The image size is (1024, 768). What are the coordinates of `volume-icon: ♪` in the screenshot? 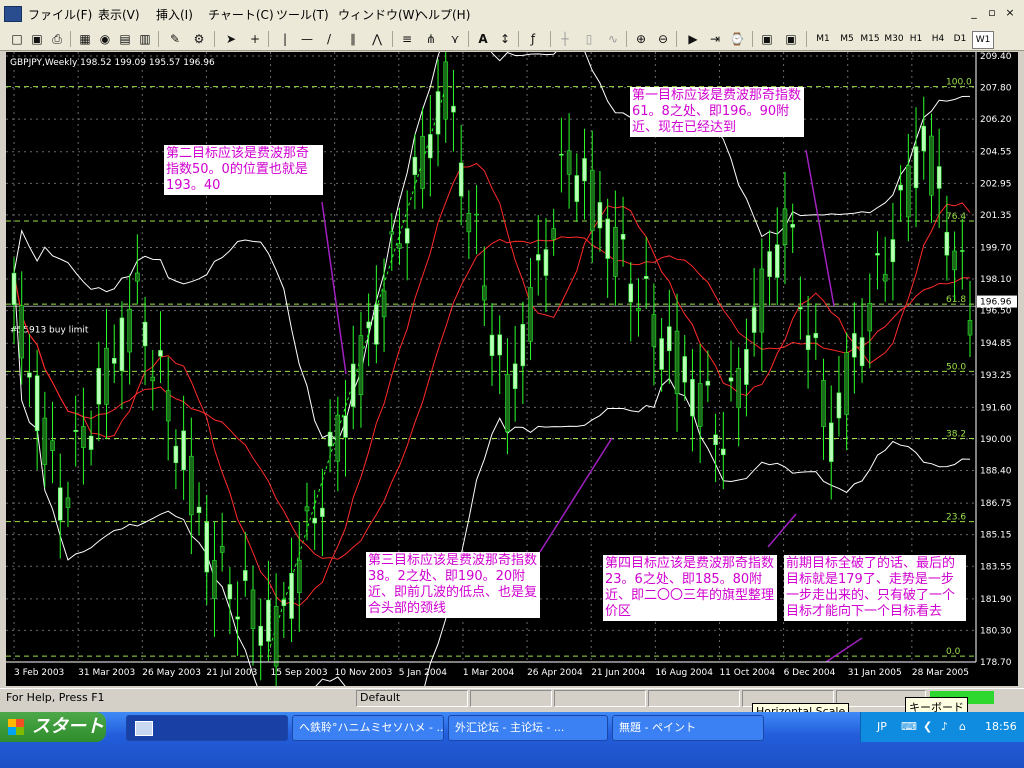 It's located at (944, 726).